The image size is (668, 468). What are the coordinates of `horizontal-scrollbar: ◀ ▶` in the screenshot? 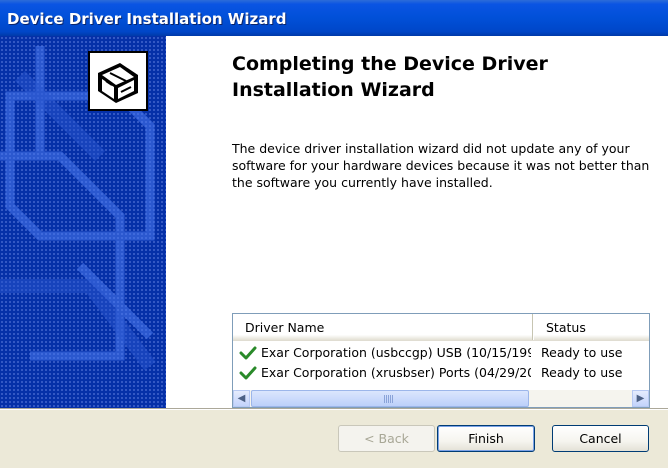 It's located at (441, 398).